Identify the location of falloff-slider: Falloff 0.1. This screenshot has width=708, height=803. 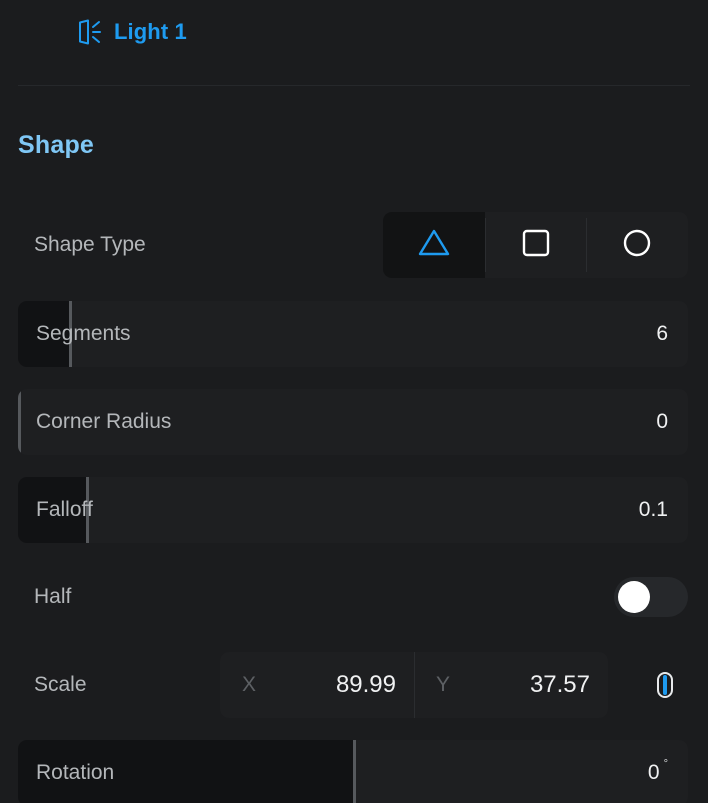
(353, 510).